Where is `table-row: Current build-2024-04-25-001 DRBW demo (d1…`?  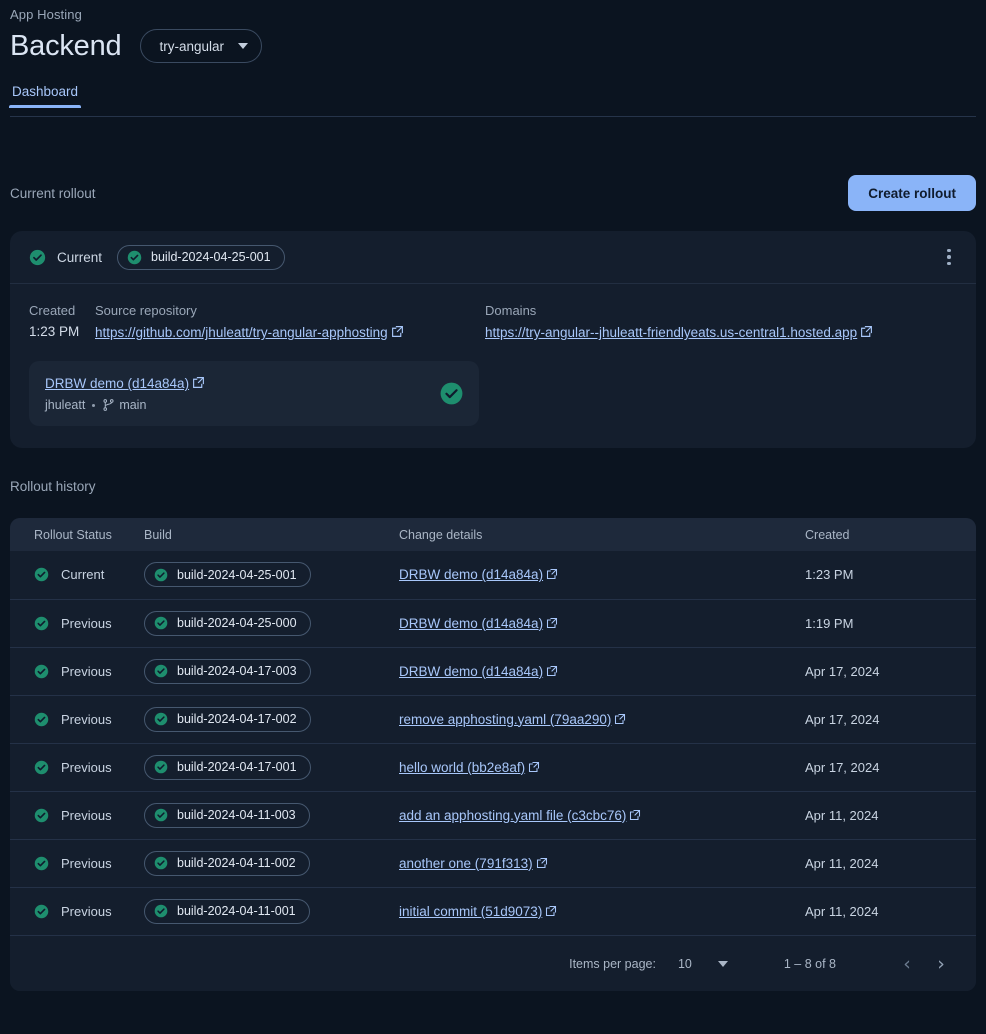 table-row: Current build-2024-04-25-001 DRBW demo (d1… is located at coordinates (493, 575).